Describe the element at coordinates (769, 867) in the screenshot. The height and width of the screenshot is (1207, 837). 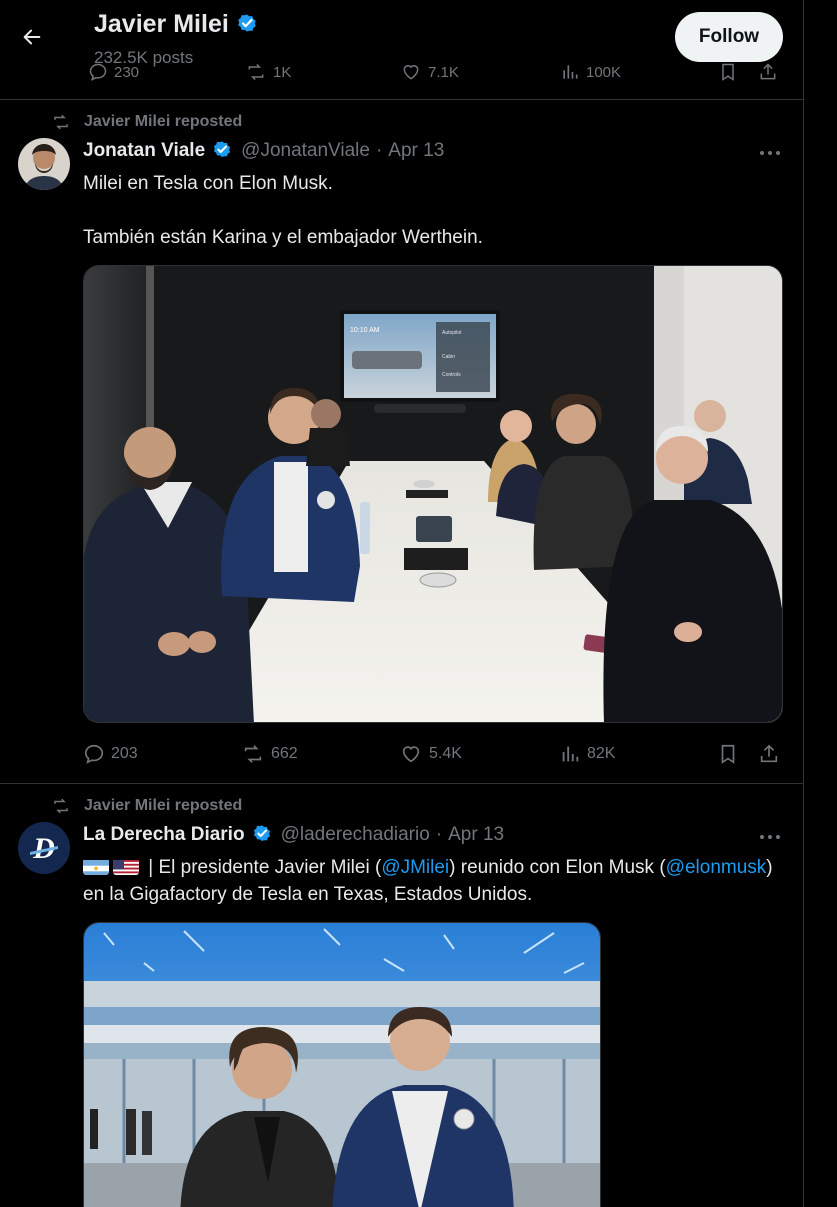
I see `post-text-segment: )` at that location.